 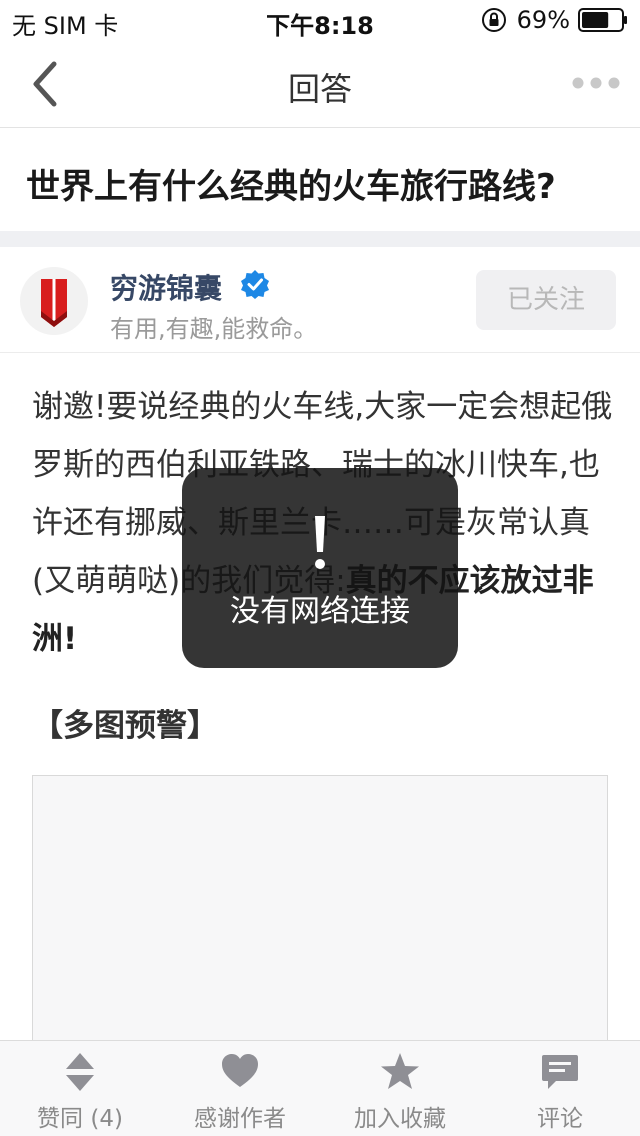 I want to click on author-row: 穷游锦囊 有用,有趣,能救命。 已关注, so click(x=320, y=300).